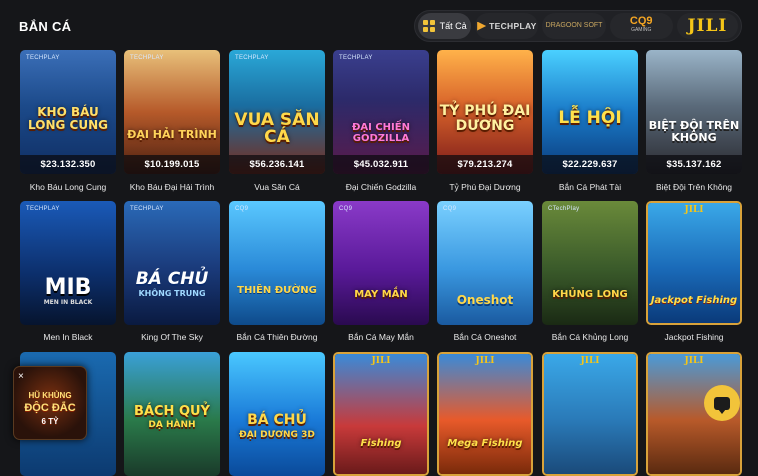 This screenshot has height=476, width=758. What do you see at coordinates (590, 118) in the screenshot?
I see `game-logo: LỄ HỘI` at bounding box center [590, 118].